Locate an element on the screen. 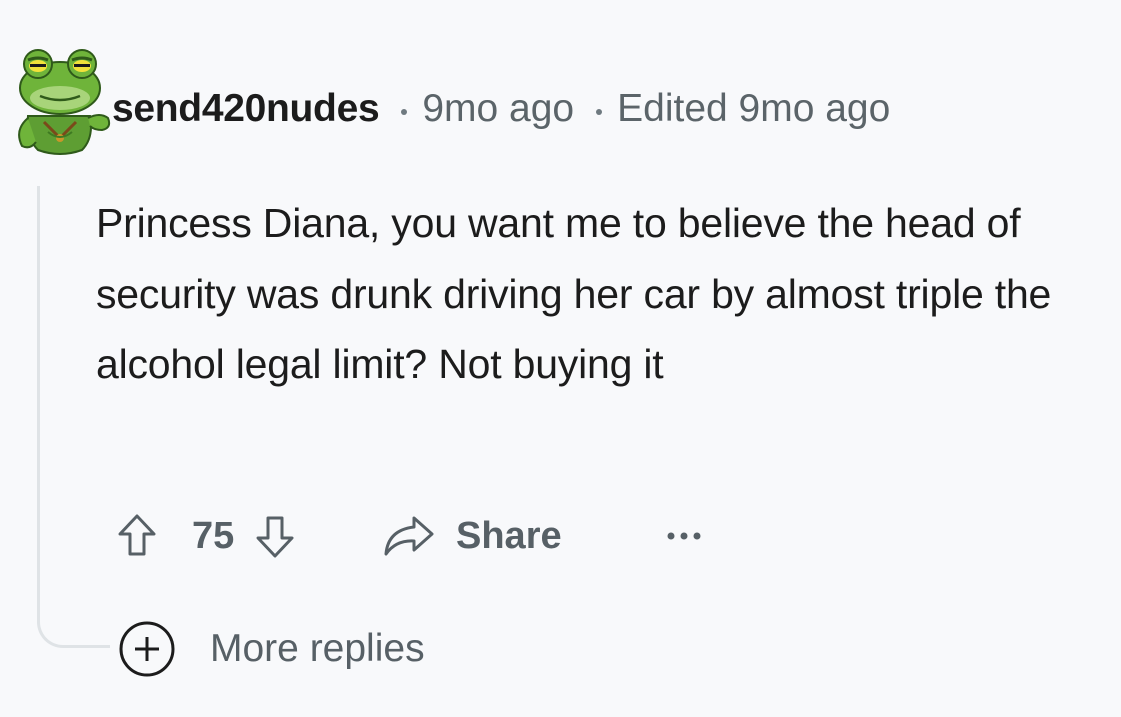  vote-score: 75 is located at coordinates (213, 535).